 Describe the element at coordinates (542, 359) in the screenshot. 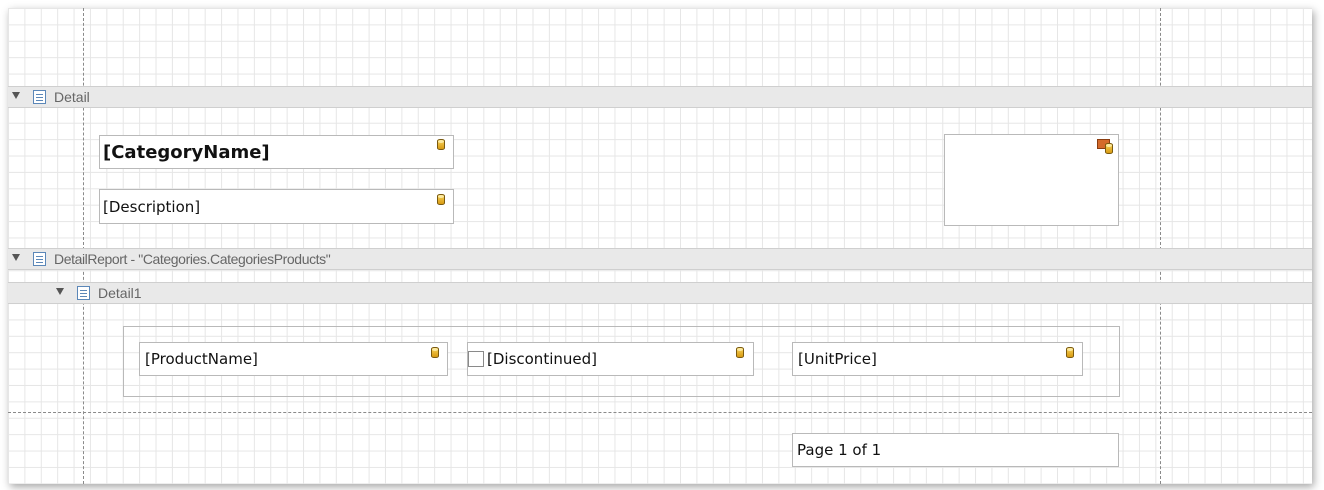

I see `checkbox-label: [Discontinued]` at that location.